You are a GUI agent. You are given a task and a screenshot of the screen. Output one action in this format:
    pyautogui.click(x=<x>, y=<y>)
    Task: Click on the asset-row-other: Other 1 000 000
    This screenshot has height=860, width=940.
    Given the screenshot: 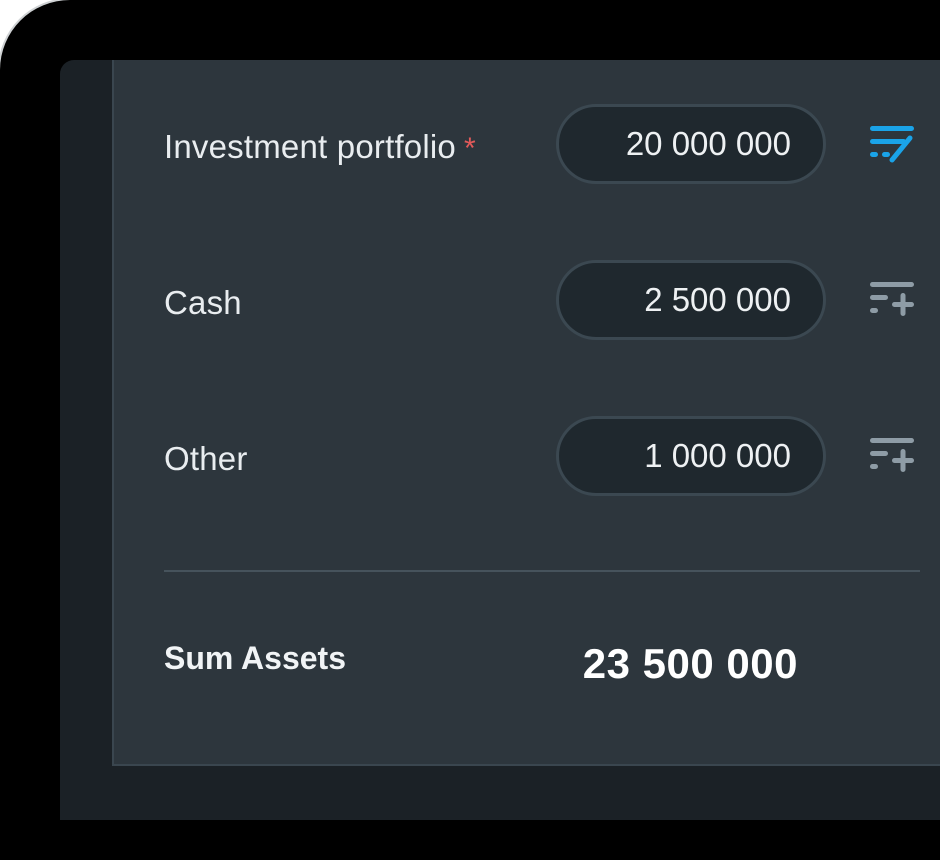 What is the action you would take?
    pyautogui.click(x=544, y=459)
    